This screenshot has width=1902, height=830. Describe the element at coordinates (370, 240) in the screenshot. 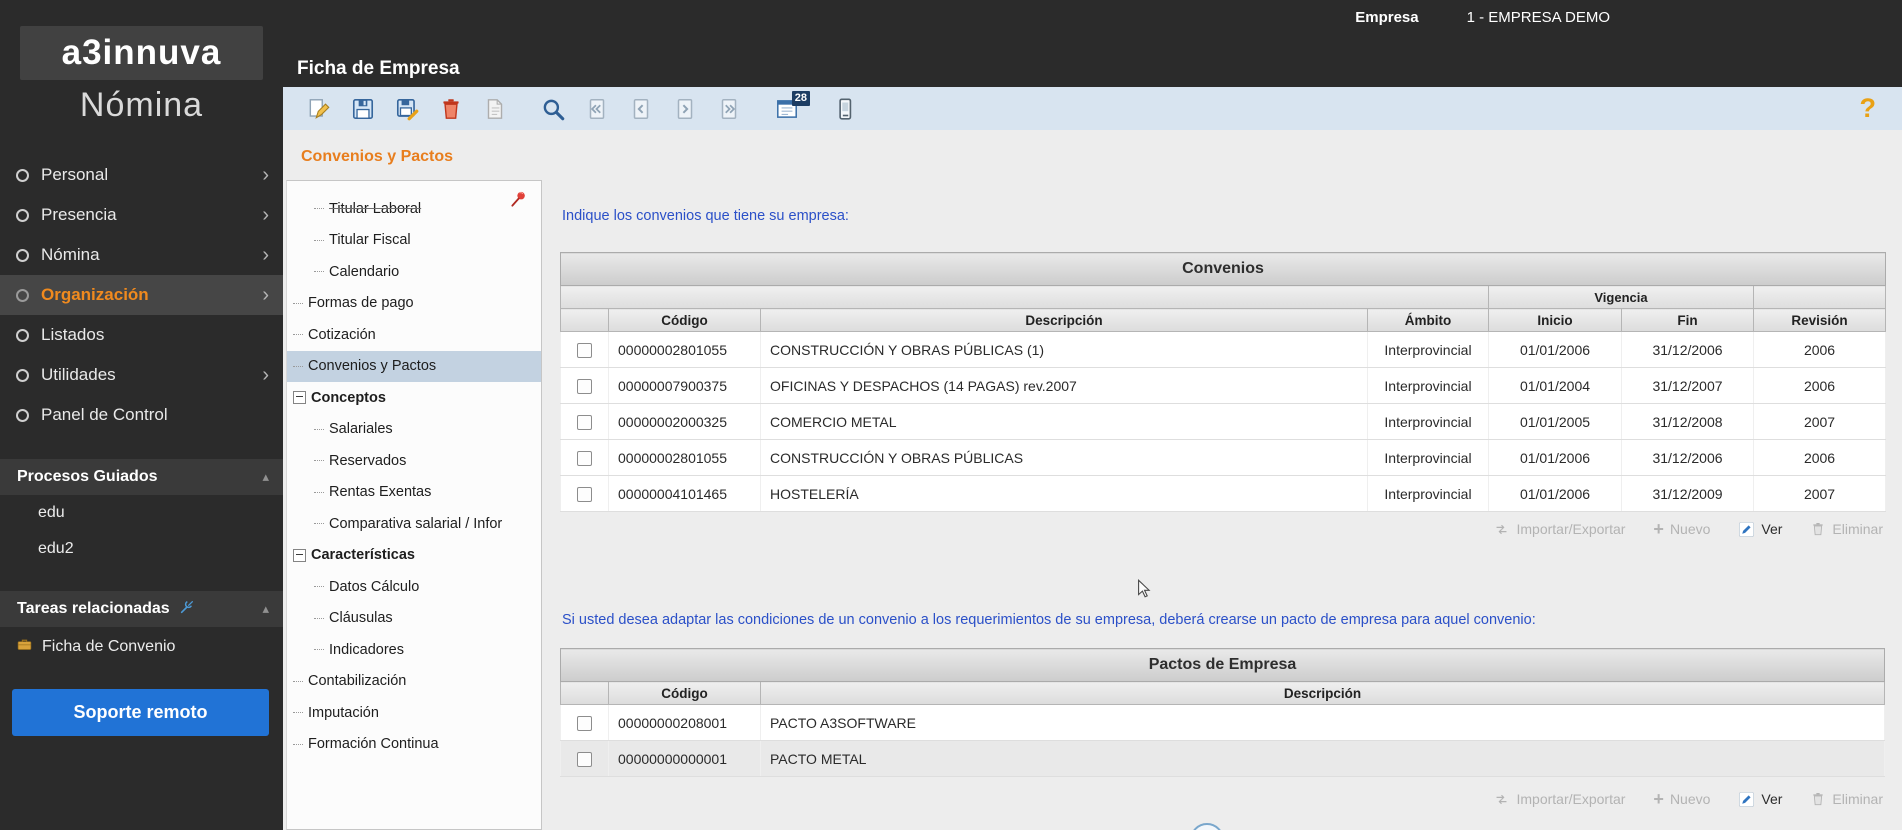

I see `tree-item-label: Titular Fiscal` at that location.